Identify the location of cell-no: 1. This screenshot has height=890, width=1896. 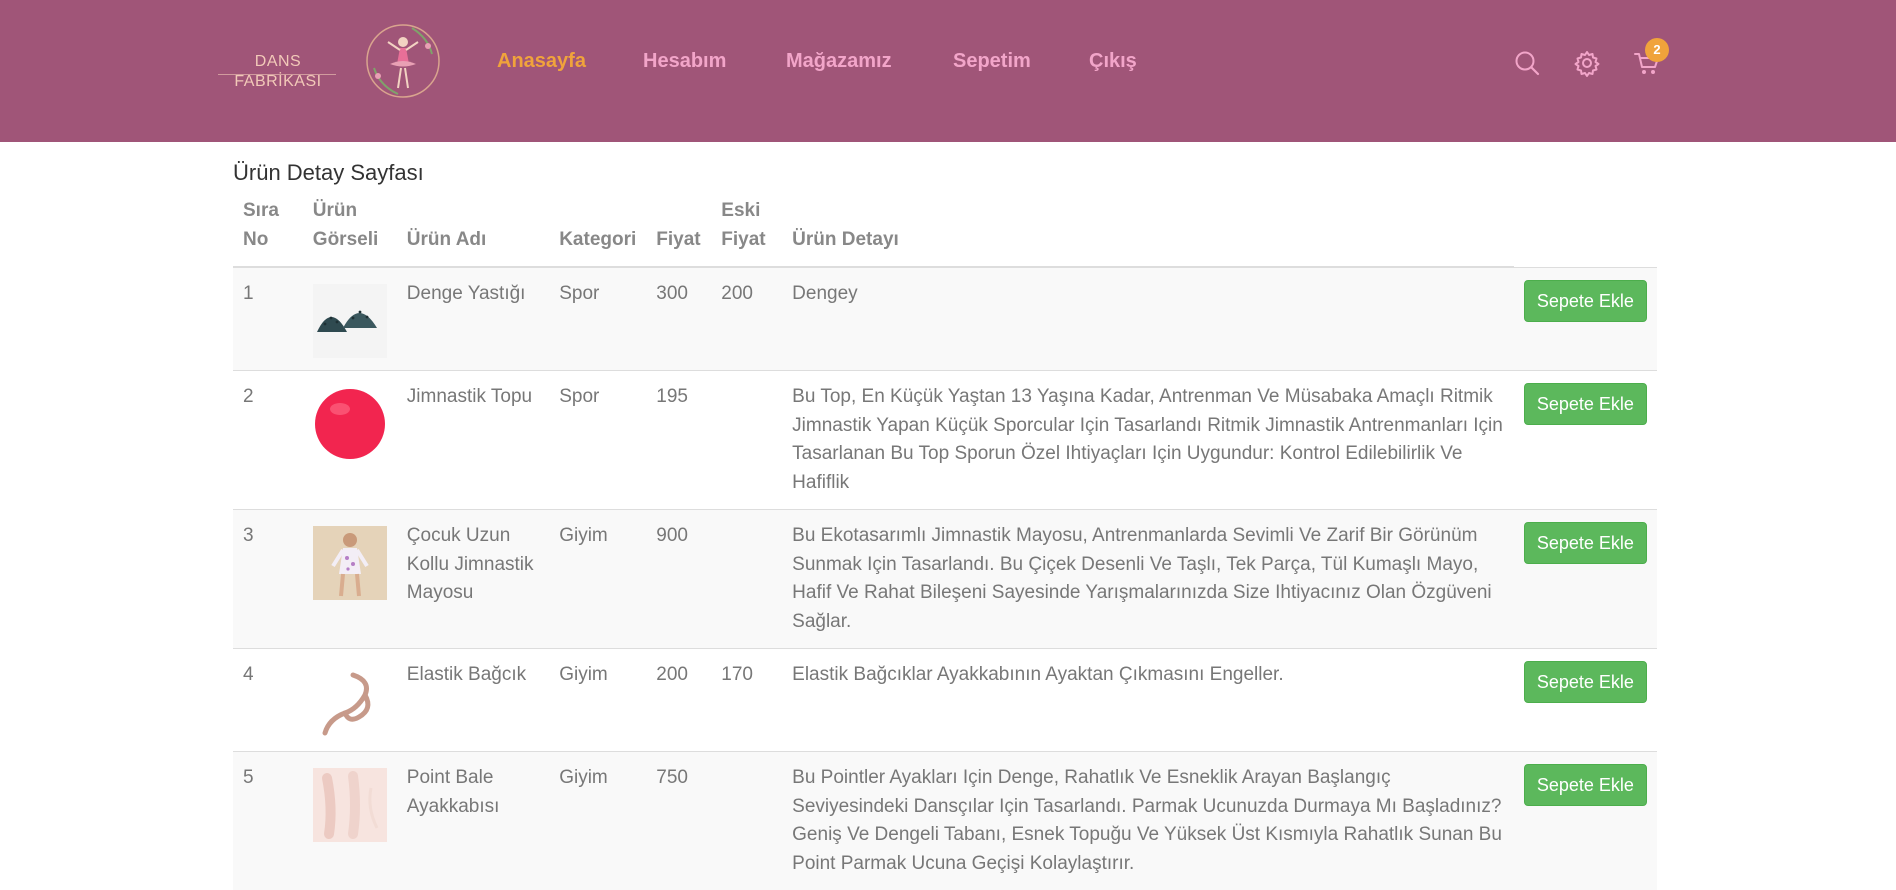
(268, 319).